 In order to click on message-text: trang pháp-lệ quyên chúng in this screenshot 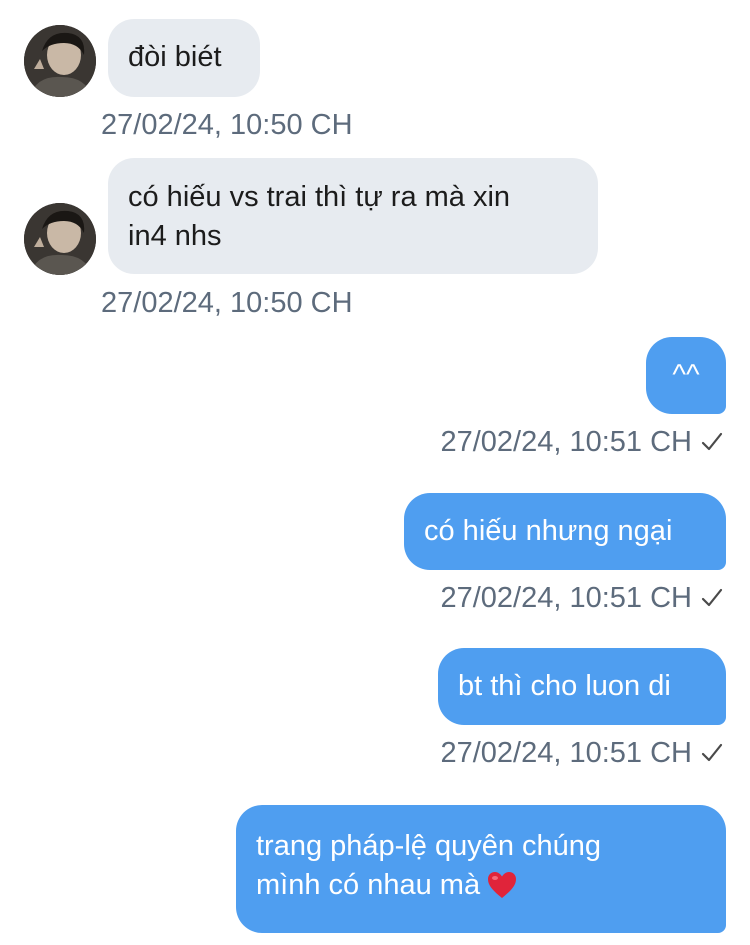, I will do `click(429, 846)`.